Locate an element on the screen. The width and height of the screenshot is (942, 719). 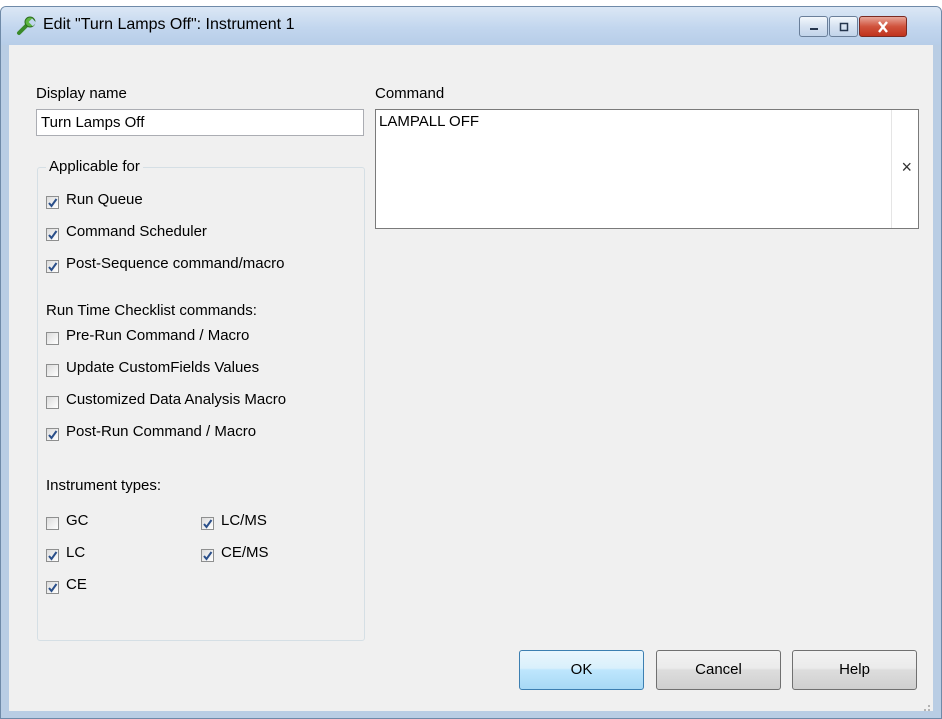
ok-button: OK is located at coordinates (581, 670).